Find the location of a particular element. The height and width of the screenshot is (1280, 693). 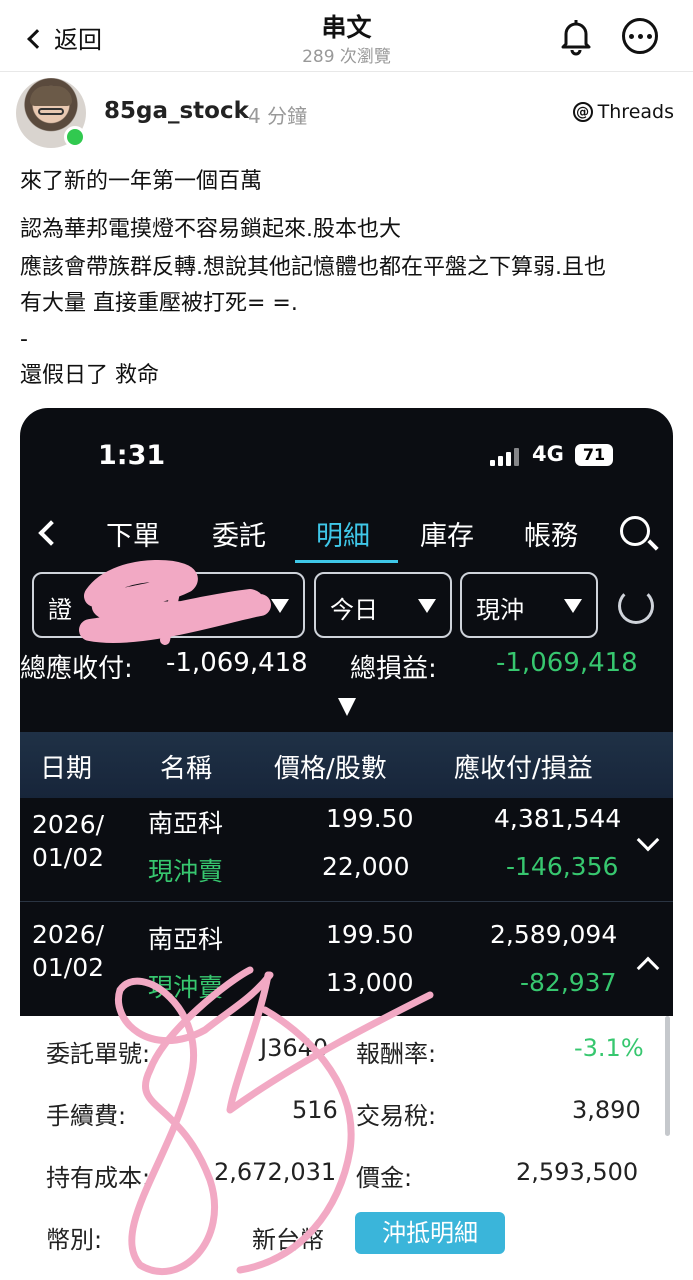

pnl: -82,937 is located at coordinates (568, 982).